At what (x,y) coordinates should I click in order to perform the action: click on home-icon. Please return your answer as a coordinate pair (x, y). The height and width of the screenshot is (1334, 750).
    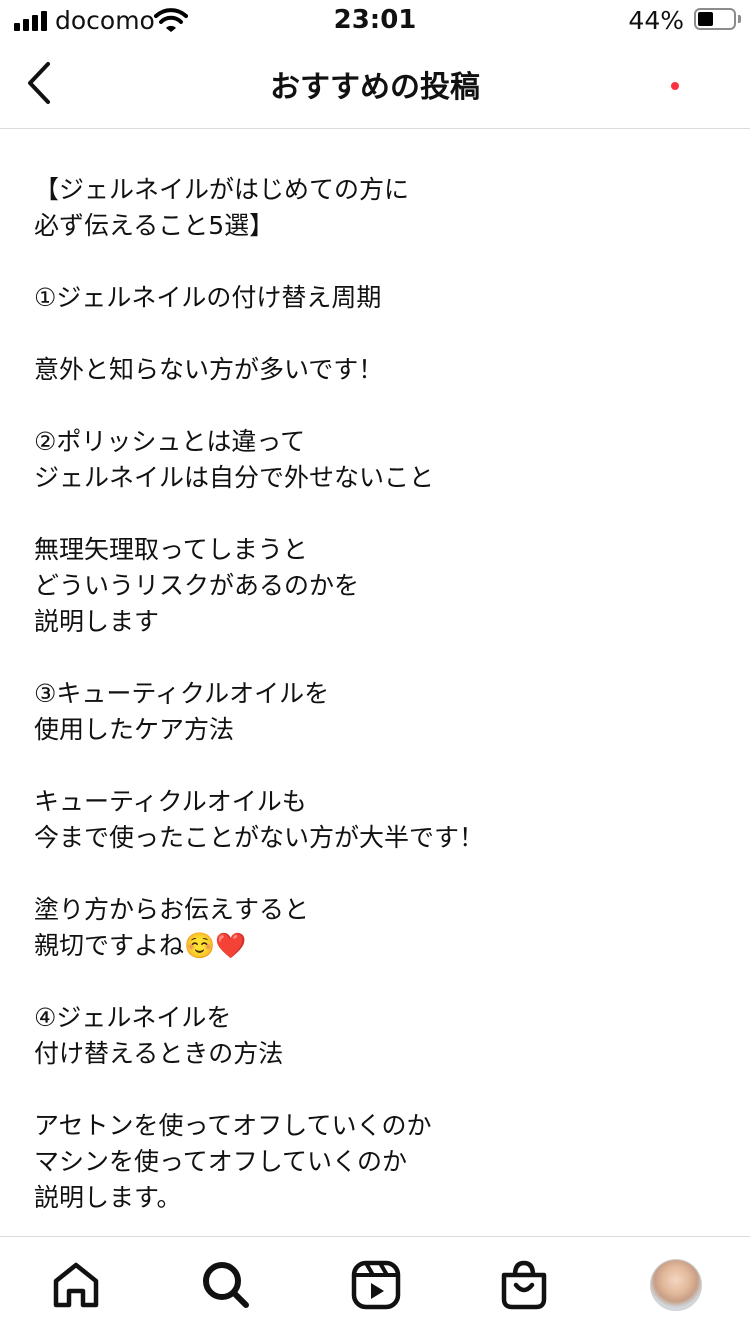
    Looking at the image, I should click on (76, 1285).